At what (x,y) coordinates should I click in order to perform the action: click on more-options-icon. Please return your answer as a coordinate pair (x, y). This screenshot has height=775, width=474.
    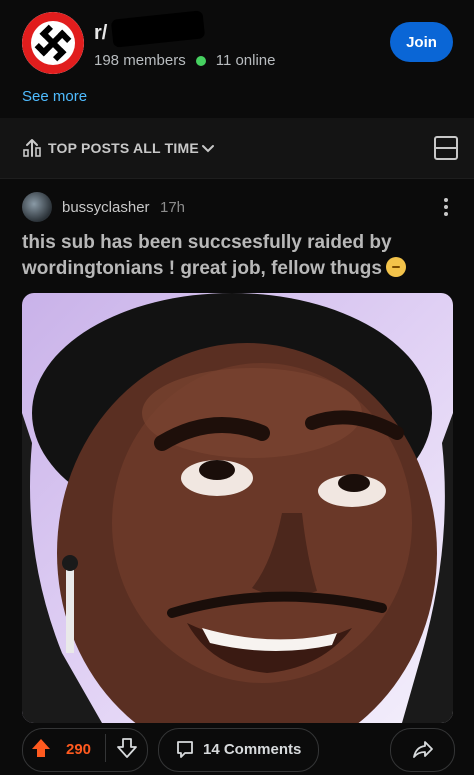
    Looking at the image, I should click on (446, 207).